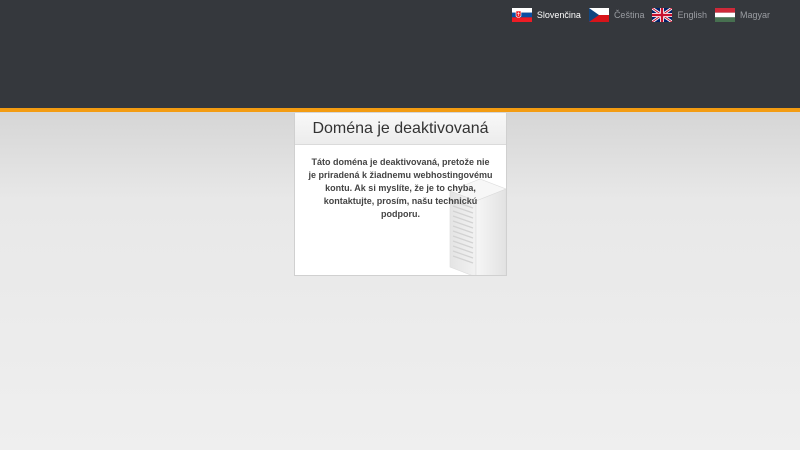 This screenshot has height=450, width=800. Describe the element at coordinates (598, 15) in the screenshot. I see `czech-flag-icon` at that location.